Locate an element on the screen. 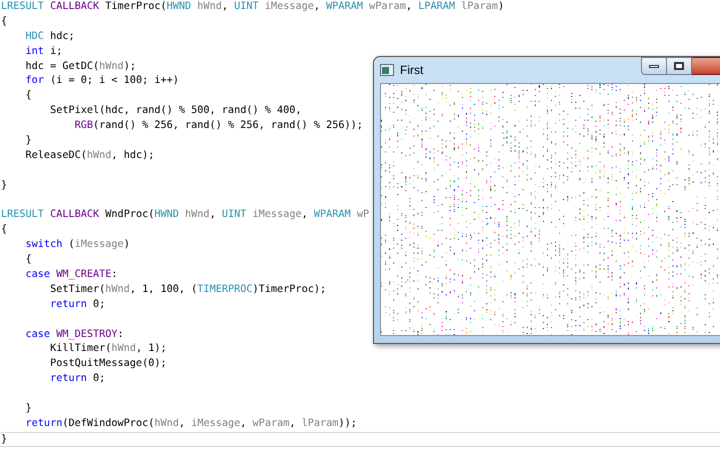  code-line: SetTimer(hWnd, 1, 100, (TIMERPROC)TimerProc); is located at coordinates (187, 289).